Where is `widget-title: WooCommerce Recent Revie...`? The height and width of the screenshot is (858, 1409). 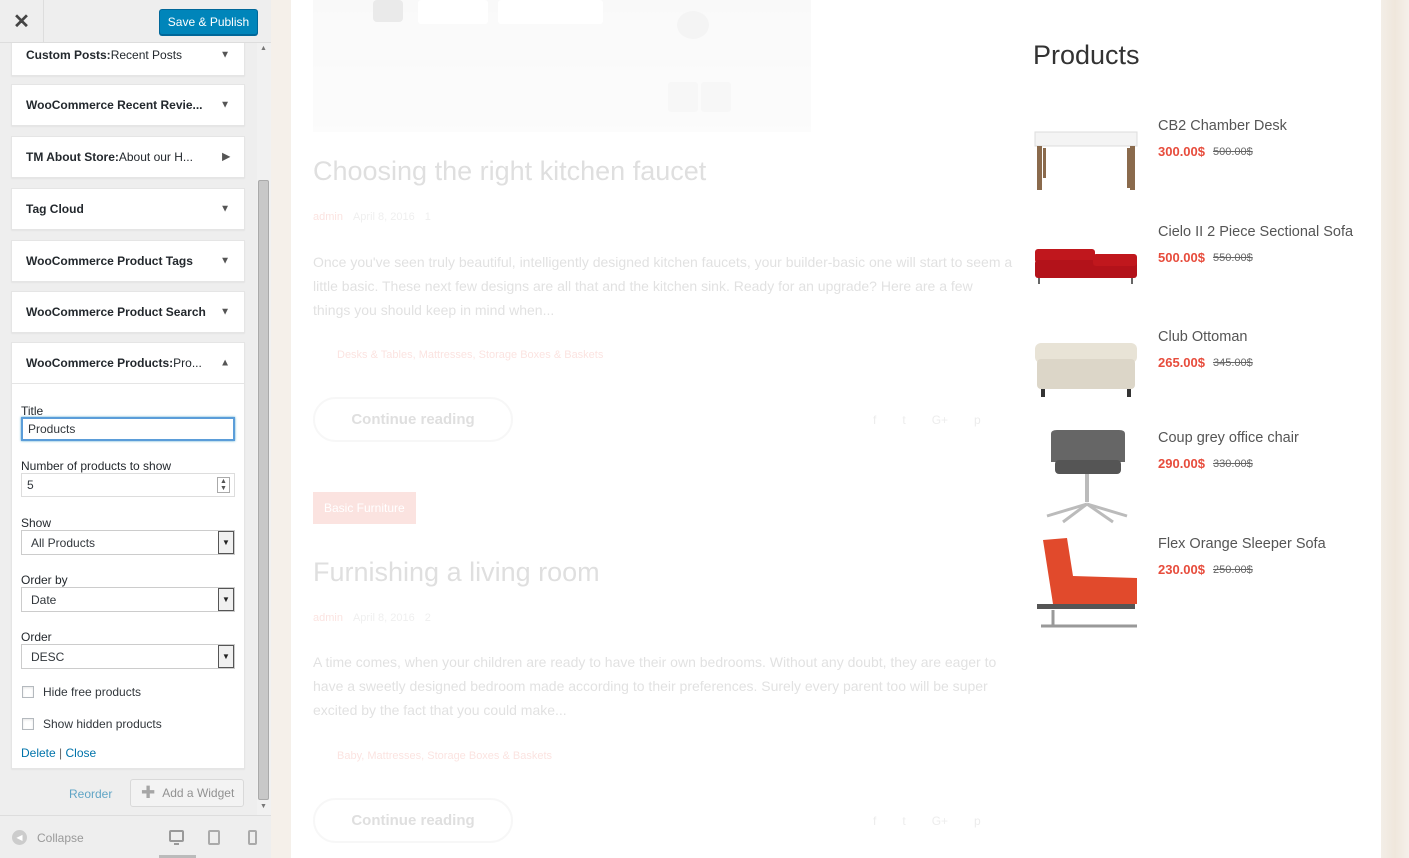
widget-title: WooCommerce Recent Revie... is located at coordinates (114, 105).